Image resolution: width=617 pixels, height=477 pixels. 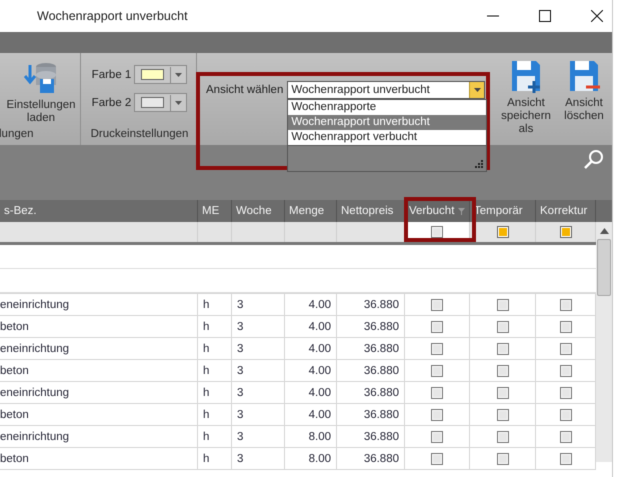 I want to click on view-label: Ansicht wählen, so click(x=245, y=90).